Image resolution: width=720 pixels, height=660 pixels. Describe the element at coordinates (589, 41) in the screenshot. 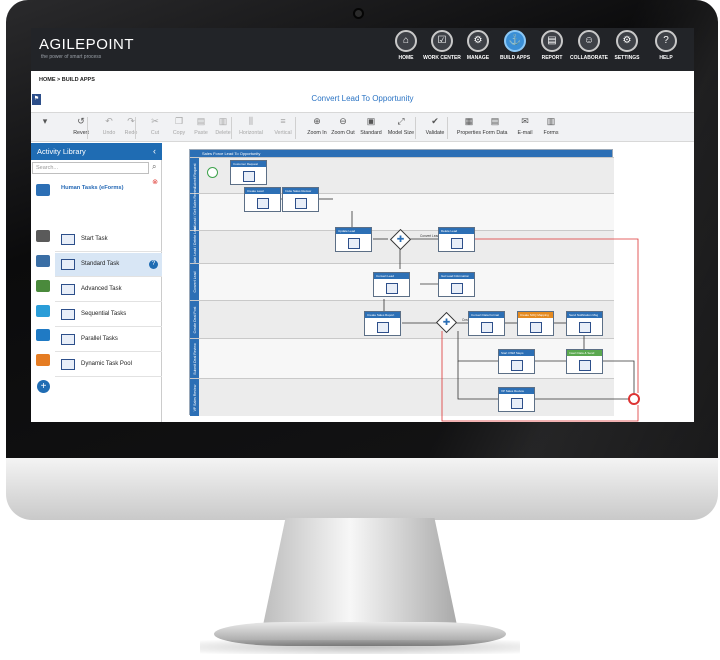

I see `collaborate-icon: ☺` at that location.